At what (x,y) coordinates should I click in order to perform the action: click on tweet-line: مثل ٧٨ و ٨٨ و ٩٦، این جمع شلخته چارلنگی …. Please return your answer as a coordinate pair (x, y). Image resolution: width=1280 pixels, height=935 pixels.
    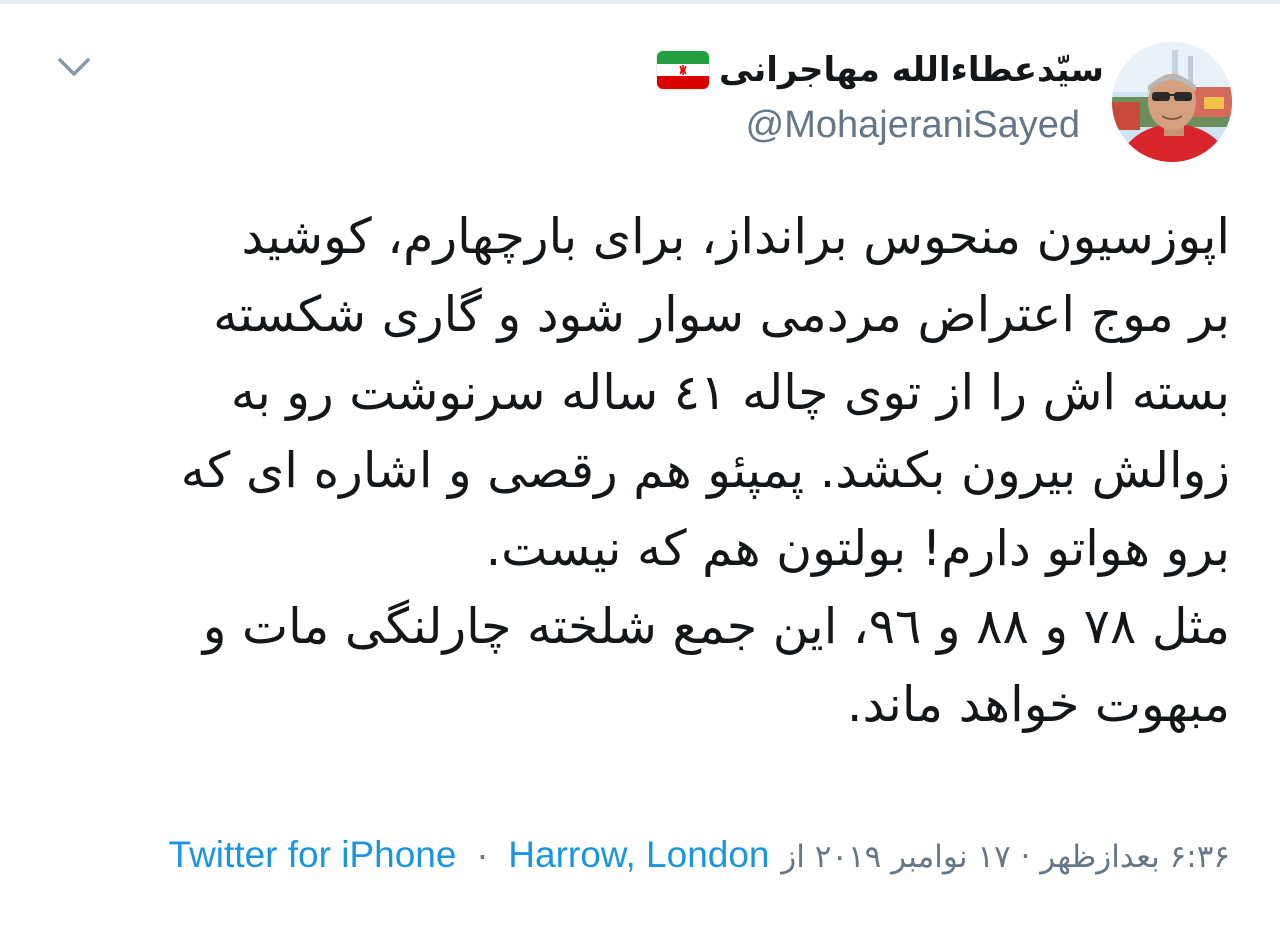
    Looking at the image, I should click on (716, 626).